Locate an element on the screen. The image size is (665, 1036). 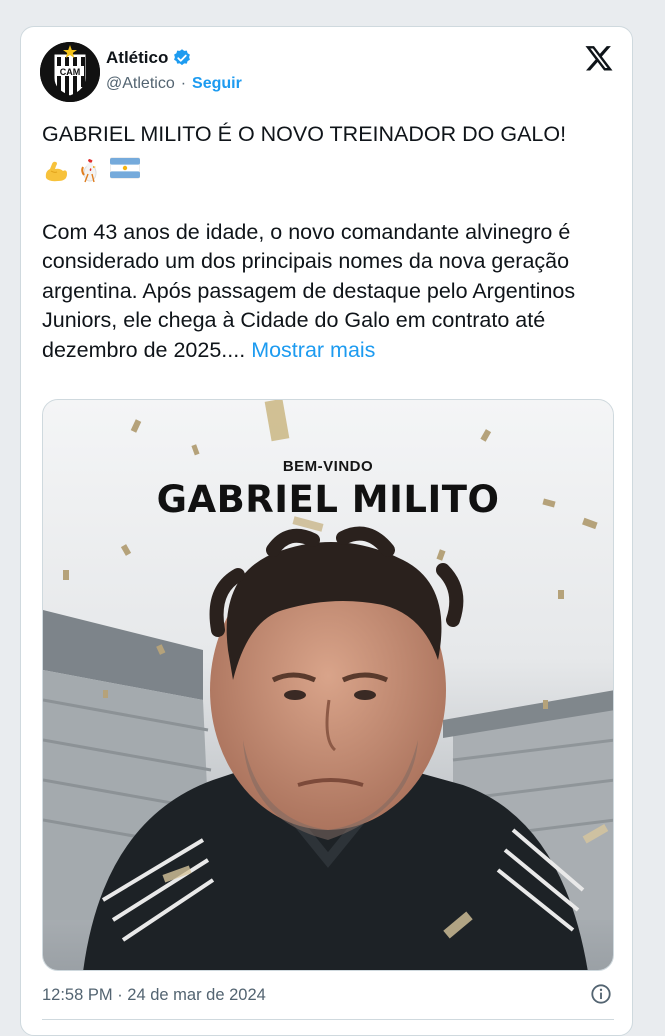
footer-divider is located at coordinates (328, 1019).